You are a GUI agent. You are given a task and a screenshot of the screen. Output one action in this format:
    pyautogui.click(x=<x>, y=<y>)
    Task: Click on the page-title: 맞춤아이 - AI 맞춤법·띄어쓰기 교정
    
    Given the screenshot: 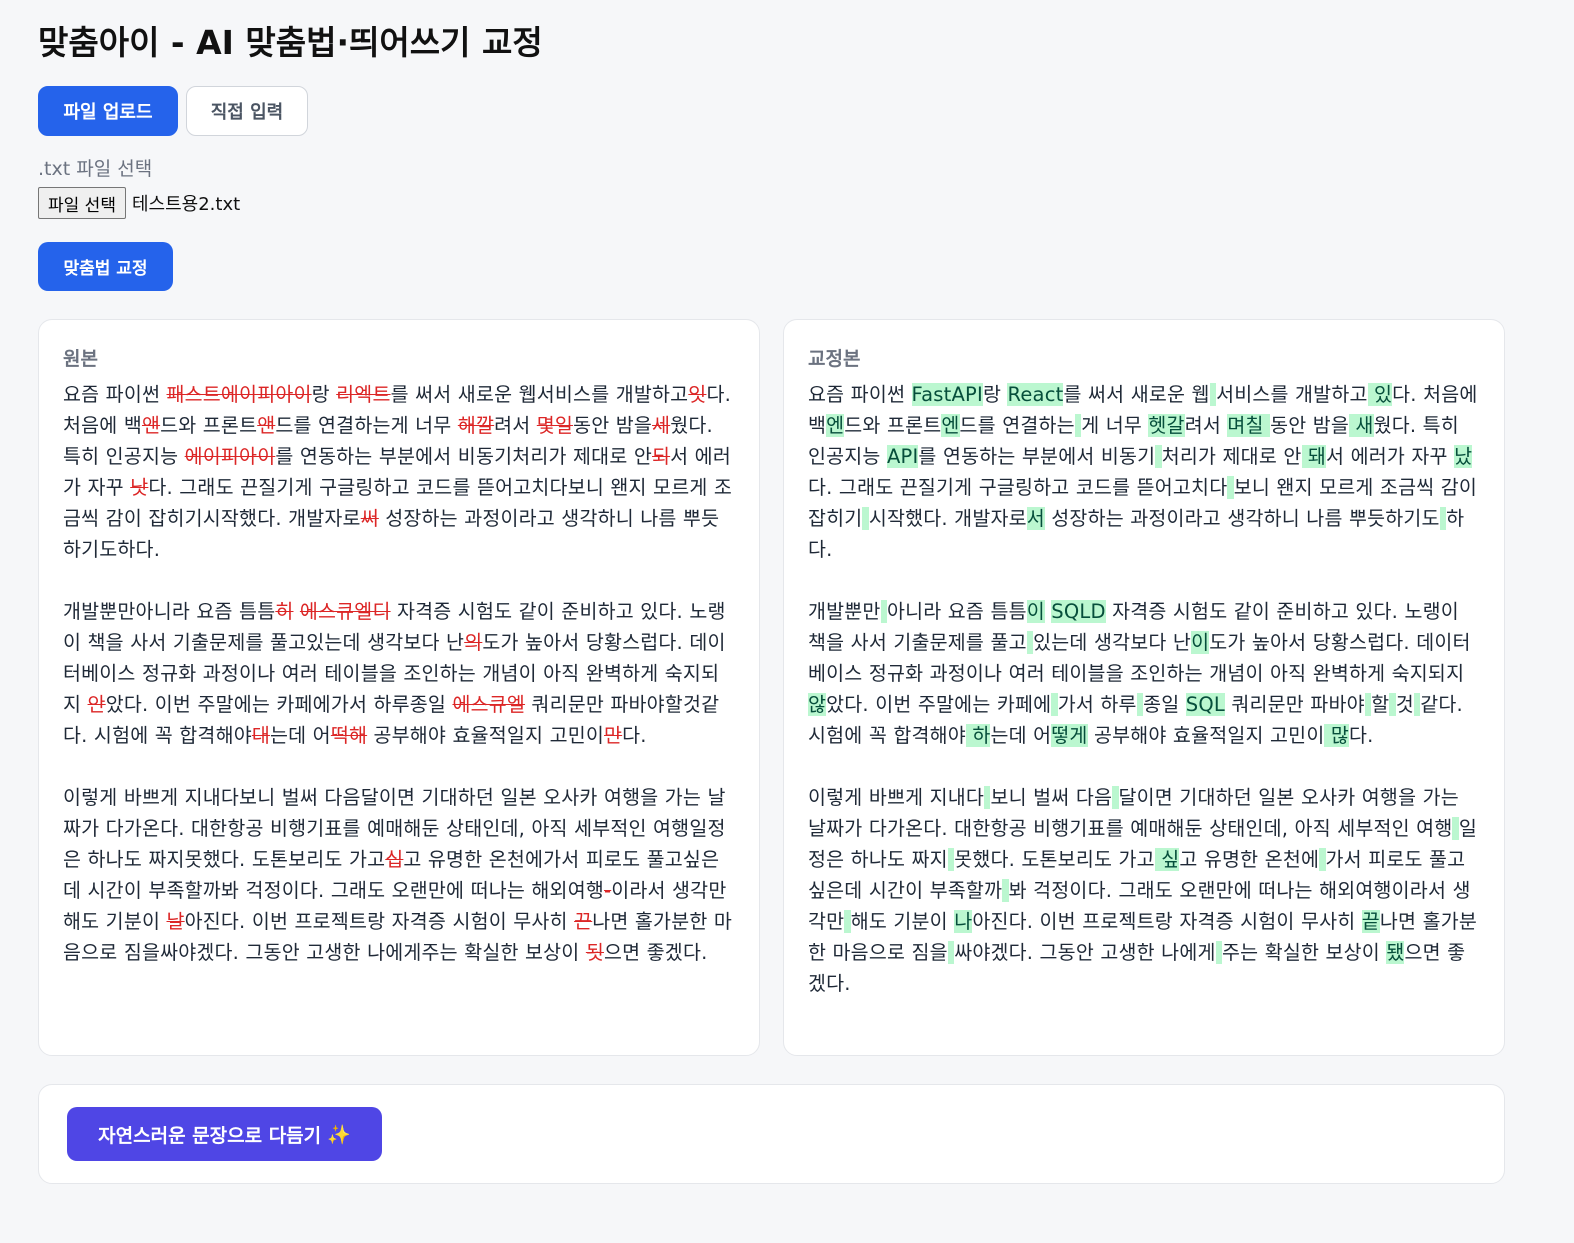 What is the action you would take?
    pyautogui.click(x=290, y=42)
    